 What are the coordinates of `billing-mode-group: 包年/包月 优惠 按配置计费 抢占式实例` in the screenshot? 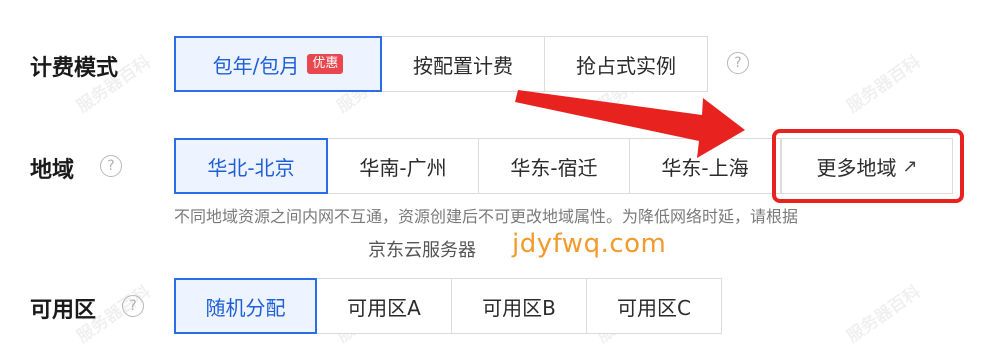 It's located at (441, 64).